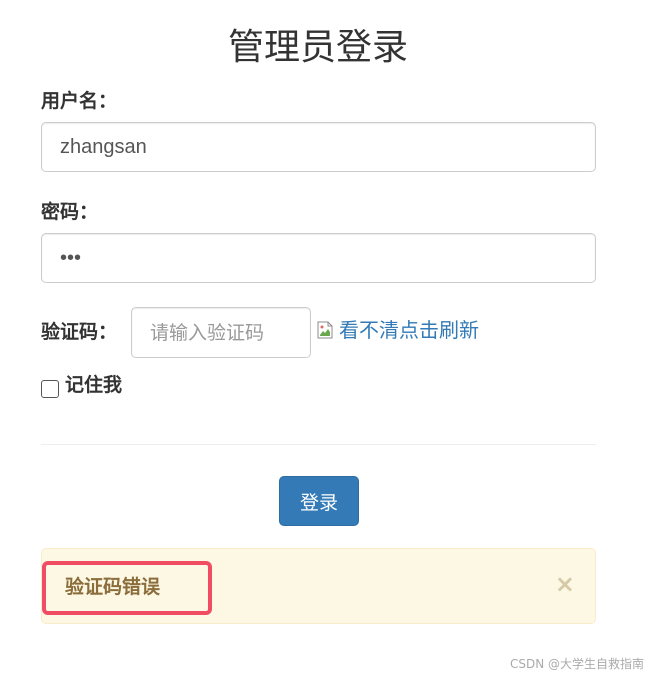 The height and width of the screenshot is (678, 652). I want to click on error-alert: 验证码错误 ×, so click(318, 586).